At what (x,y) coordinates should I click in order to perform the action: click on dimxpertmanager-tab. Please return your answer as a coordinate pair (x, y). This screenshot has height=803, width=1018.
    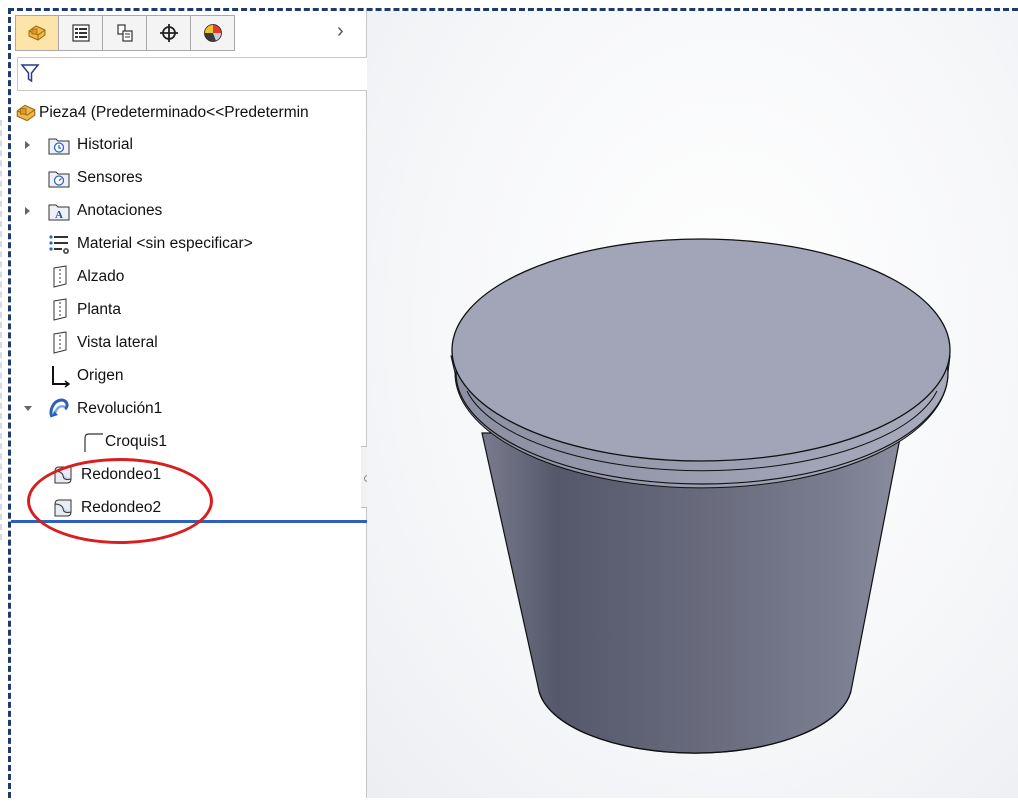
    Looking at the image, I should click on (169, 33).